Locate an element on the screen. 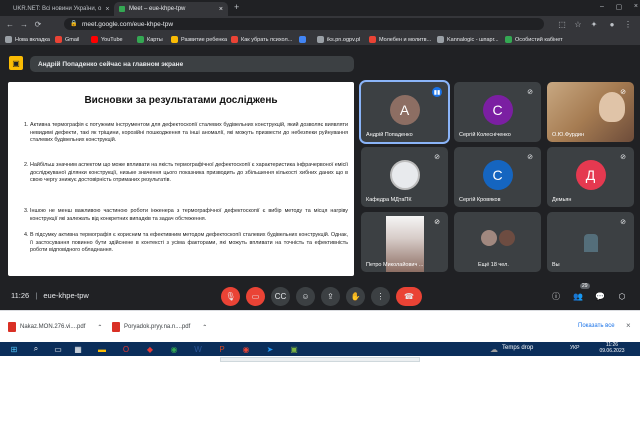 The image size is (640, 421). show-all-downloads-link: Показать все is located at coordinates (596, 326).